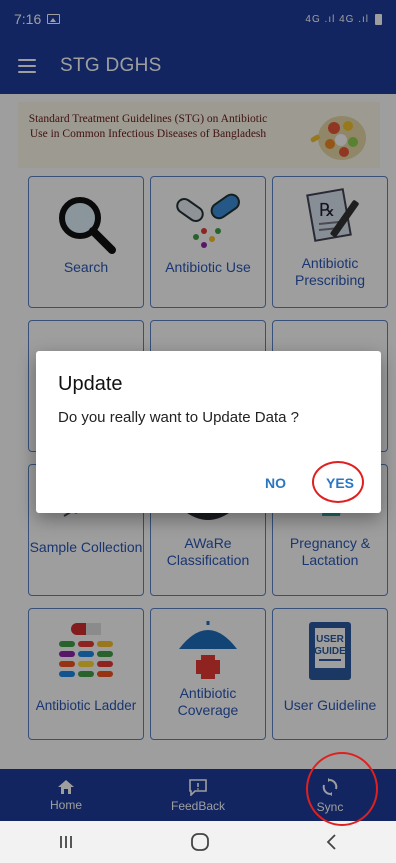 This screenshot has width=396, height=863. I want to click on sync-highlight-ring, so click(342, 789).